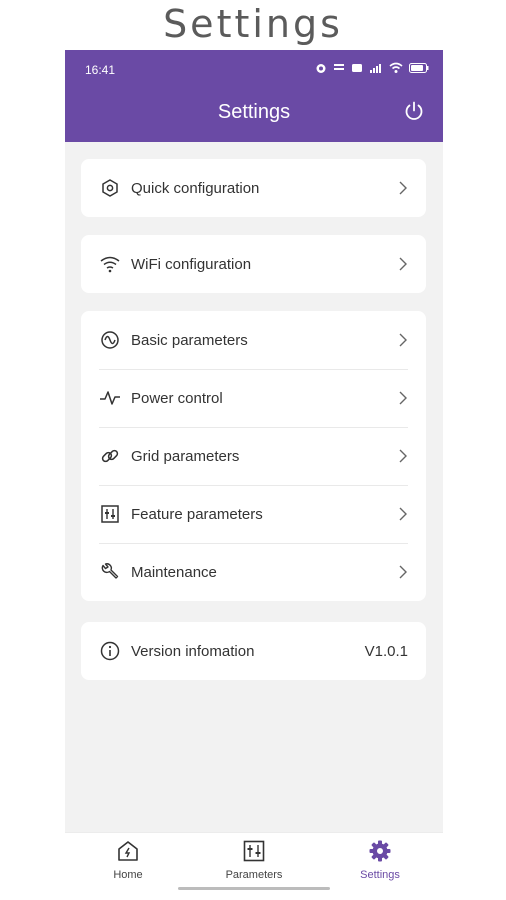  I want to click on settings-card-quick: Quick configuration, so click(253, 188).